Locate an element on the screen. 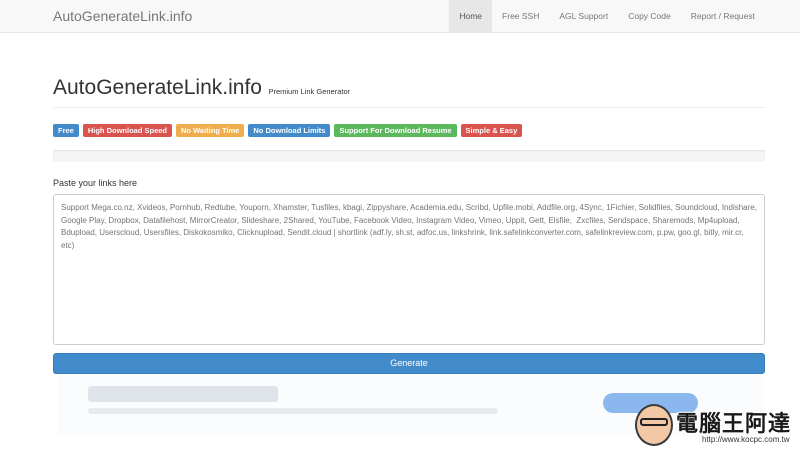  ad-text-placeholder is located at coordinates (293, 411).